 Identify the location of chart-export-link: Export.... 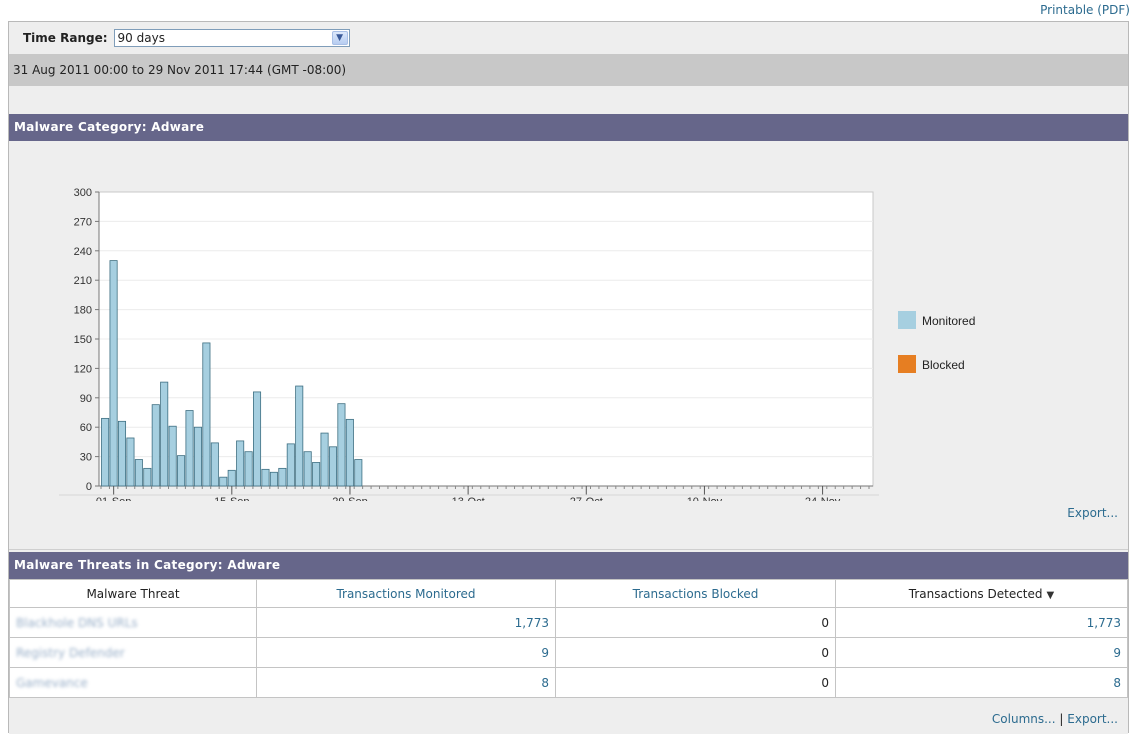
(1092, 513).